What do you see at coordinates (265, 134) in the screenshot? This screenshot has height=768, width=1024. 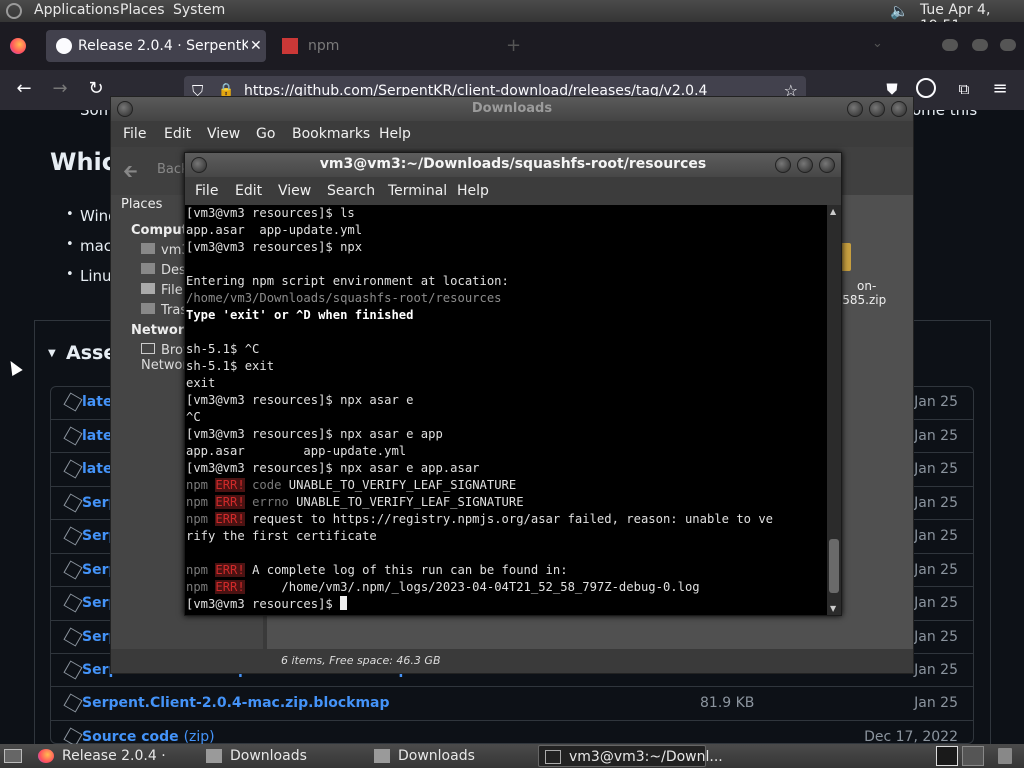 I see `menu-go: Go` at bounding box center [265, 134].